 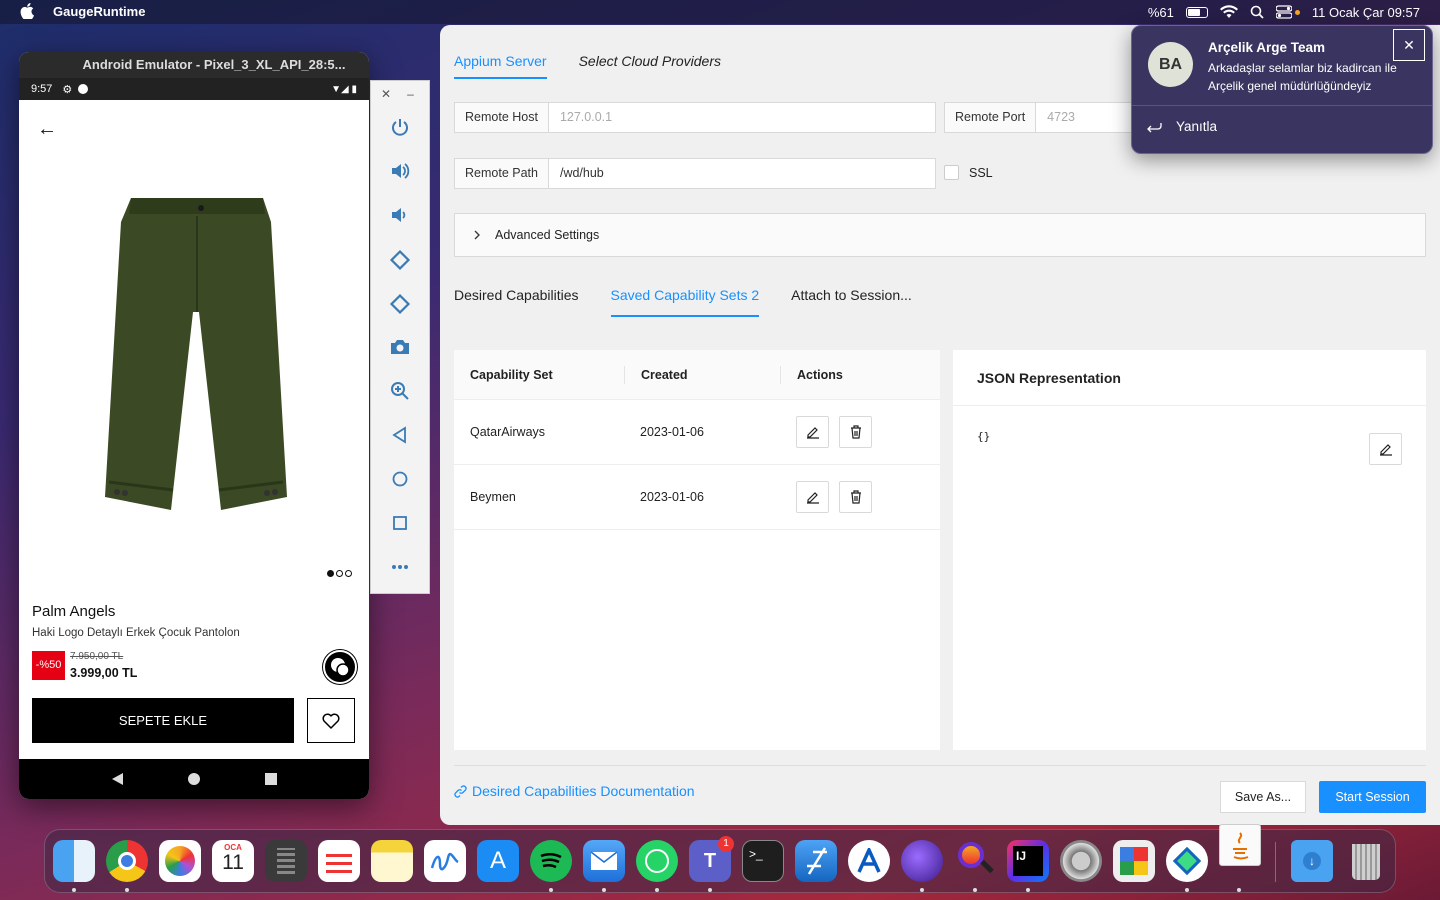 What do you see at coordinates (1312, 861) in the screenshot?
I see `downloads-folder-icon: ↓` at bounding box center [1312, 861].